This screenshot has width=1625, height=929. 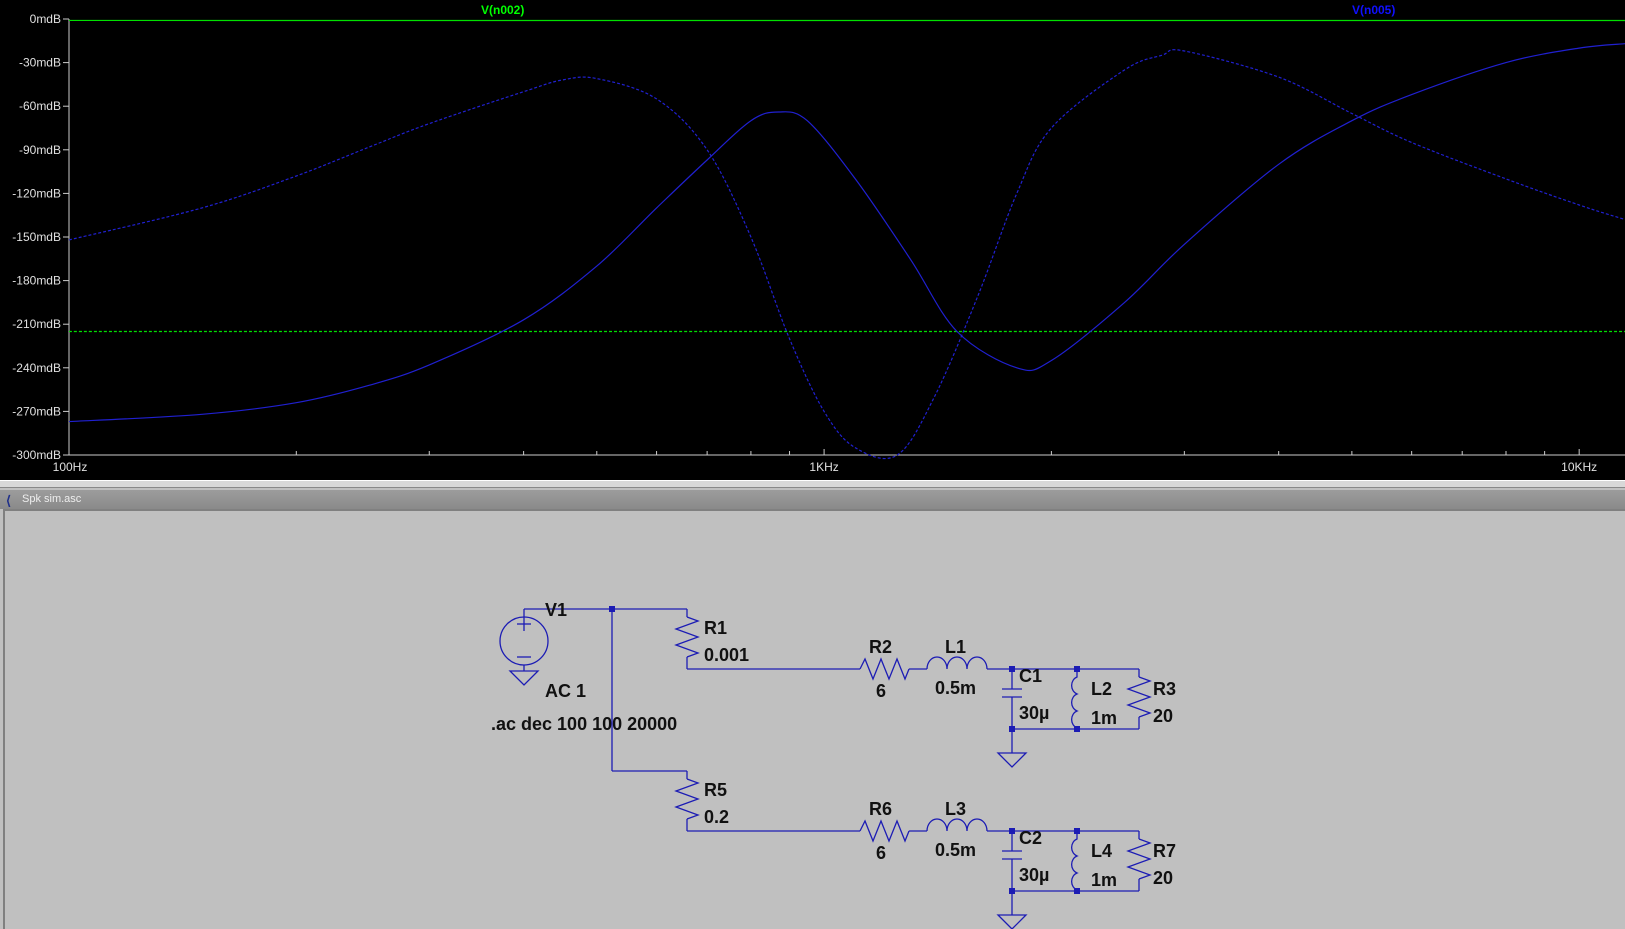 I want to click on label-l4-value: 1m, so click(x=1104, y=880).